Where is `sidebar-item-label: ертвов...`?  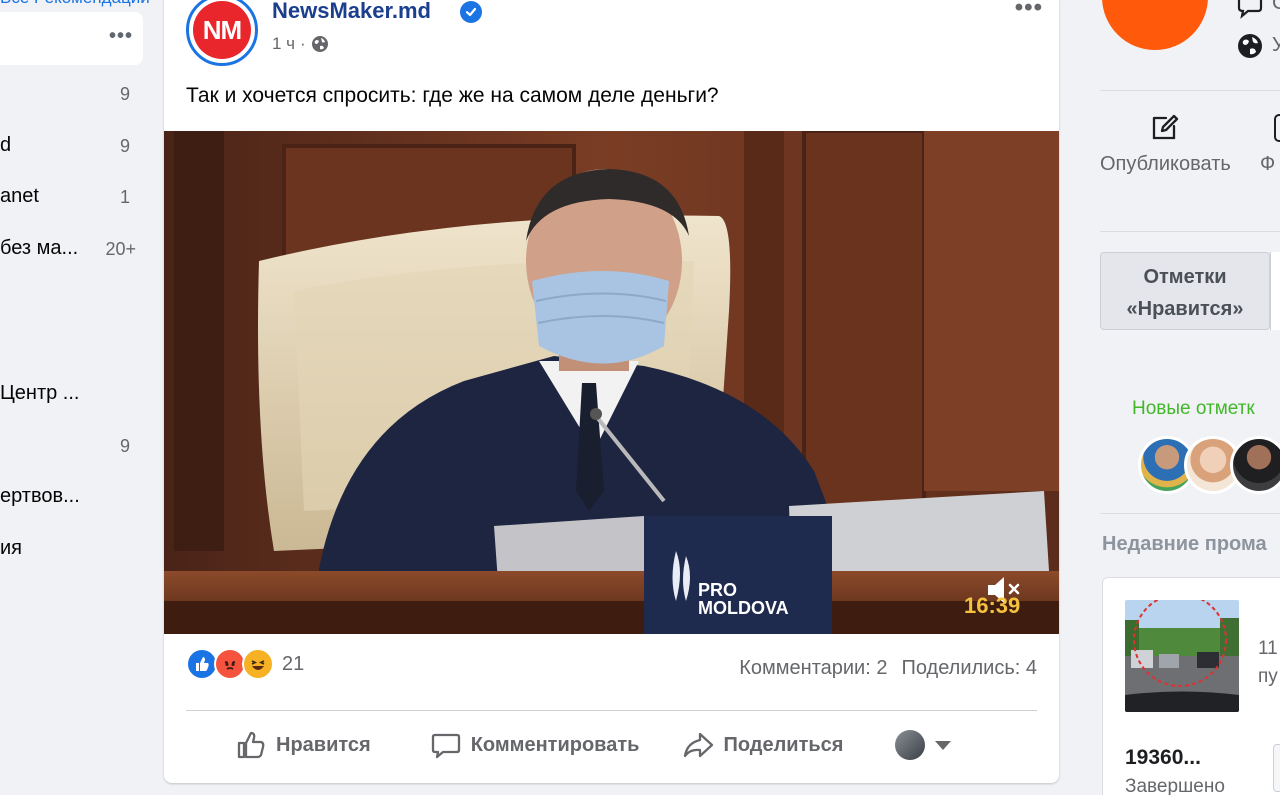 sidebar-item-label: ертвов... is located at coordinates (40, 496).